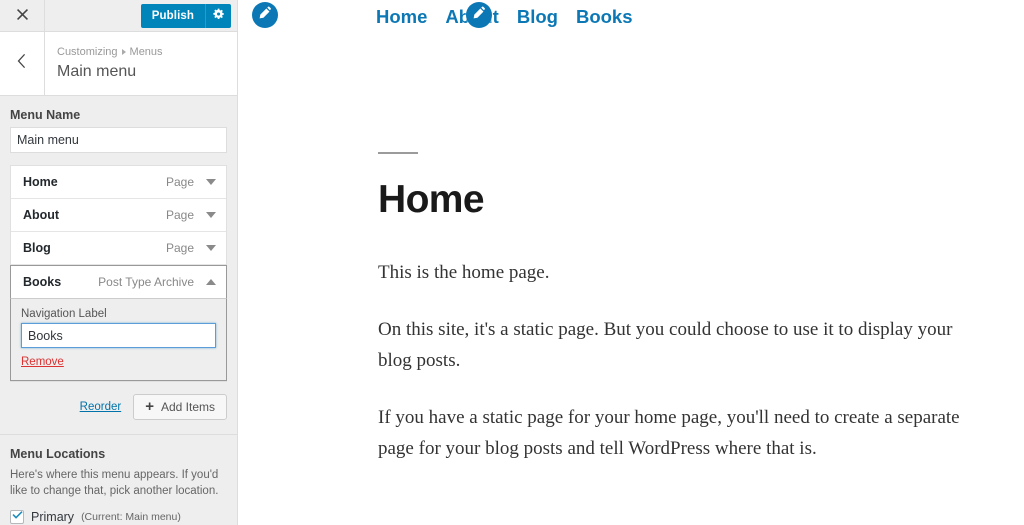 This screenshot has height=525, width=1024. I want to click on content-paragraph: This is the home page., so click(464, 272).